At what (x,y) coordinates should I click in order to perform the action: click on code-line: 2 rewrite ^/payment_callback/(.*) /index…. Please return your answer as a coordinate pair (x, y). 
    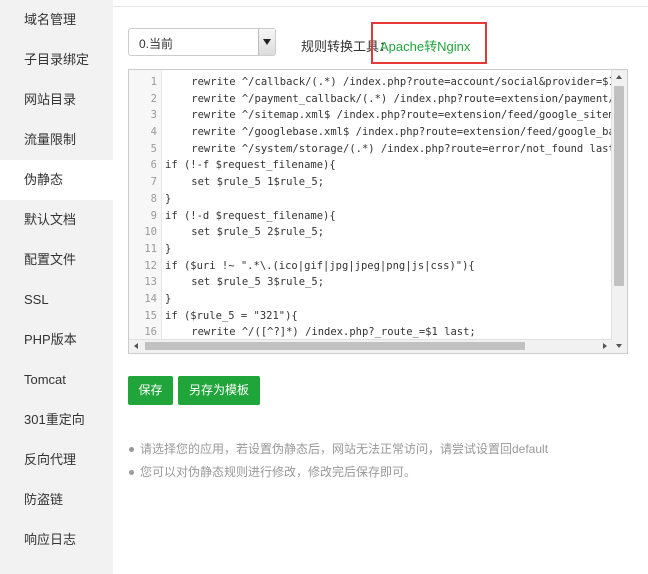
    Looking at the image, I should click on (371, 99).